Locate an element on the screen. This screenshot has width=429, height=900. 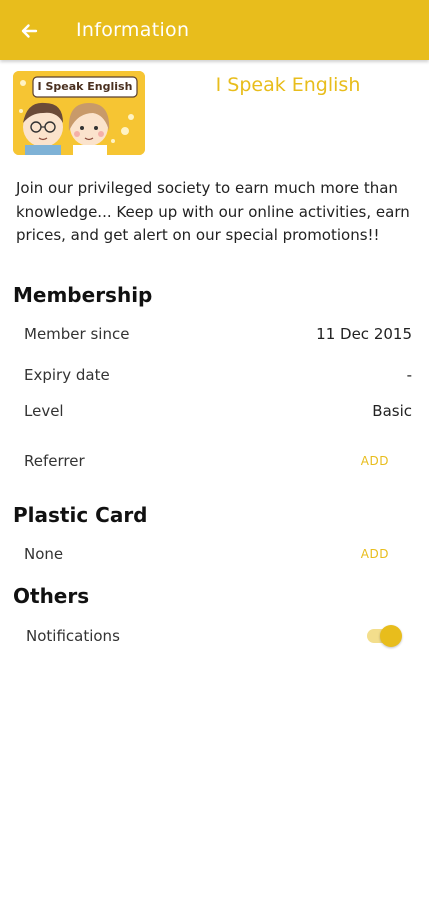
notifications-toggle is located at coordinates (384, 636).